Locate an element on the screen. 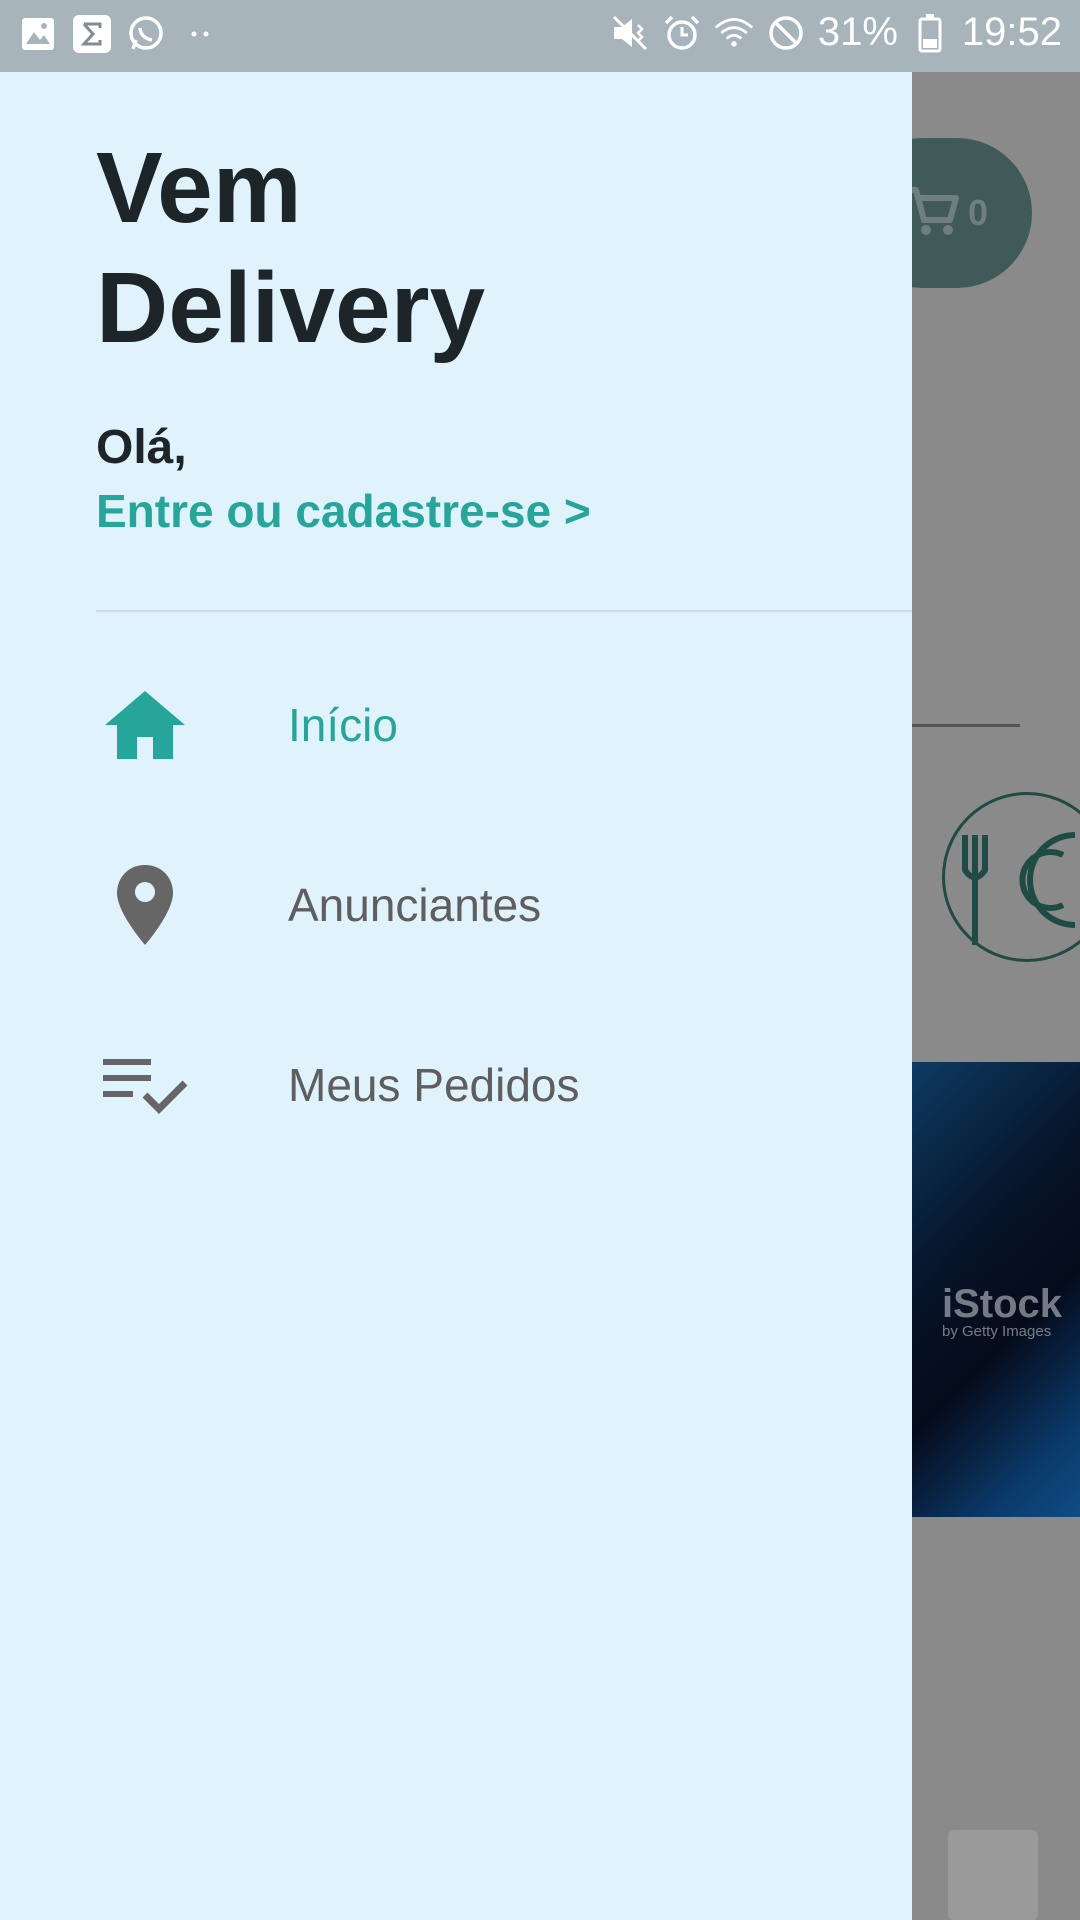 This screenshot has height=1920, width=1080. cart-count: 0 is located at coordinates (977, 212).